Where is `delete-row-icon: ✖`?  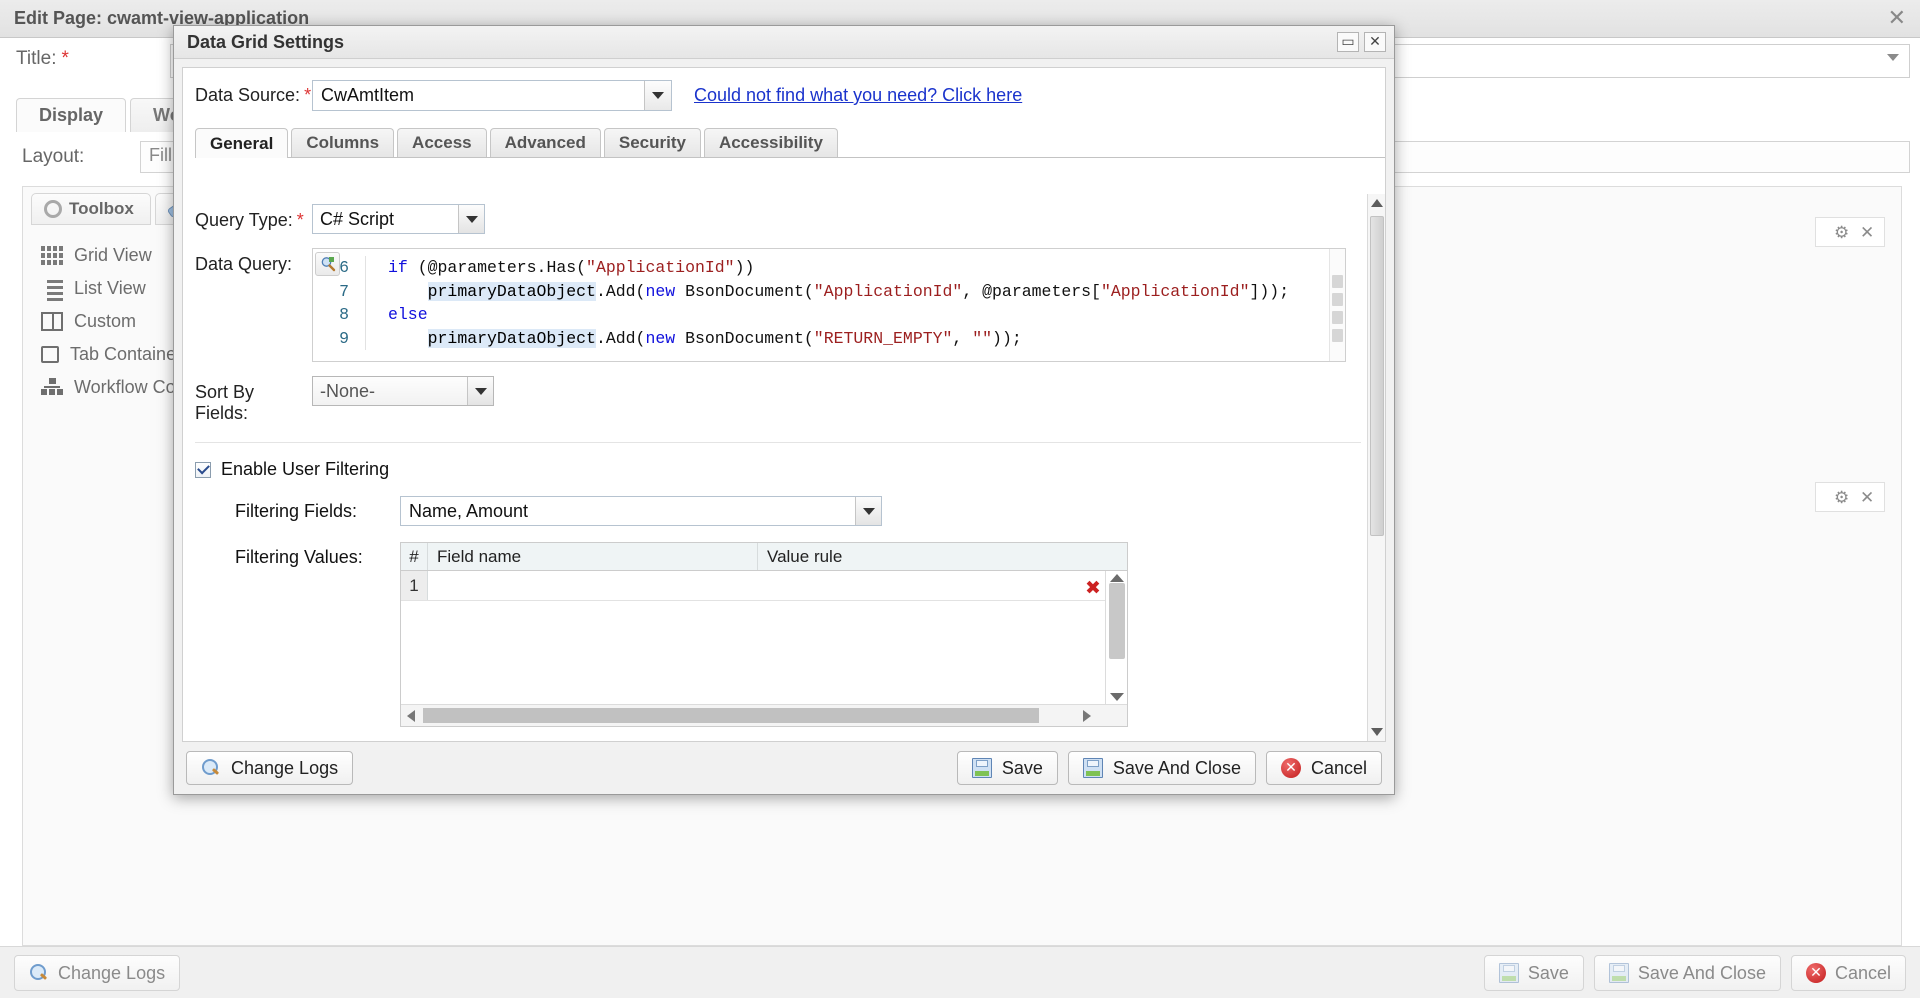 delete-row-icon: ✖ is located at coordinates (1093, 586).